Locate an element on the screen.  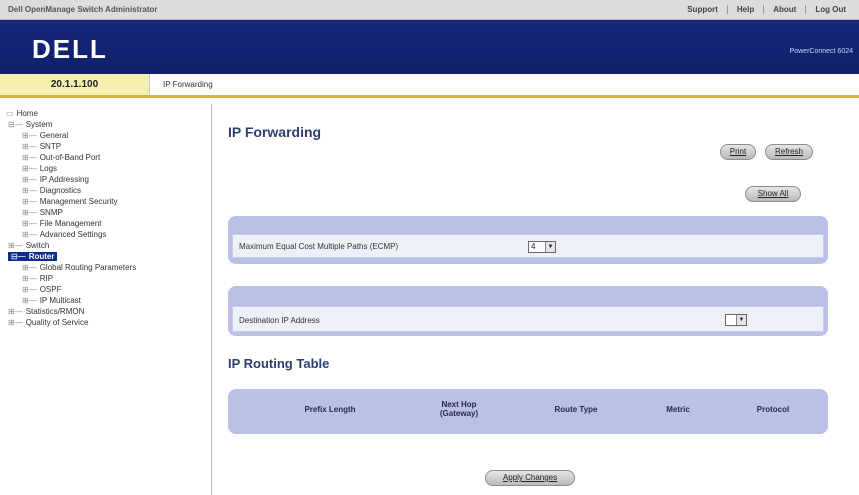
breadcrumb: IP Forwarding is located at coordinates (188, 84).